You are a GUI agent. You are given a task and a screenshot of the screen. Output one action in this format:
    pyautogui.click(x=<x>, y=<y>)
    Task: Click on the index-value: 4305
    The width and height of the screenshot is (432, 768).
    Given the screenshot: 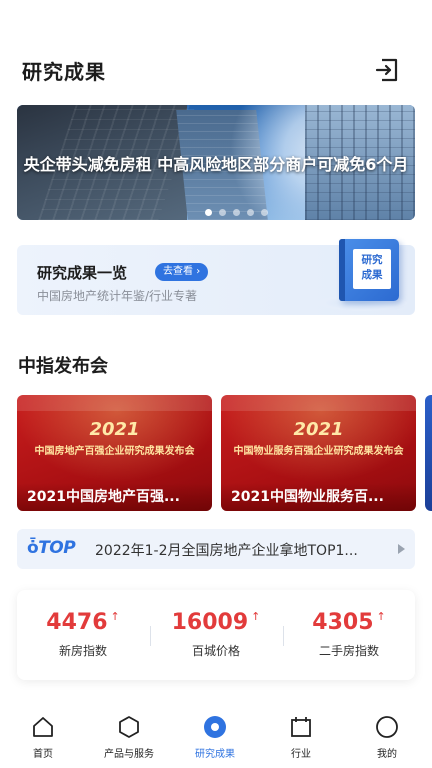 What is the action you would take?
    pyautogui.click(x=343, y=622)
    